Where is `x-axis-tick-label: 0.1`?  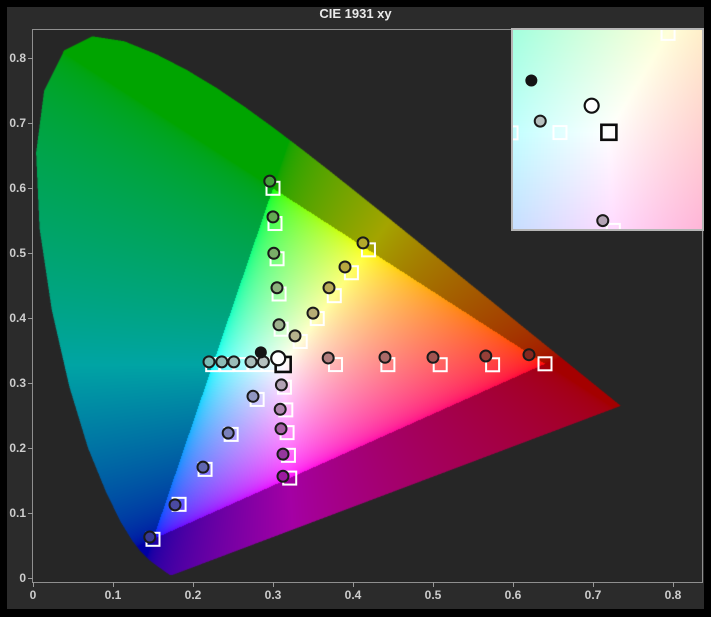
x-axis-tick-label: 0.1 is located at coordinates (113, 595).